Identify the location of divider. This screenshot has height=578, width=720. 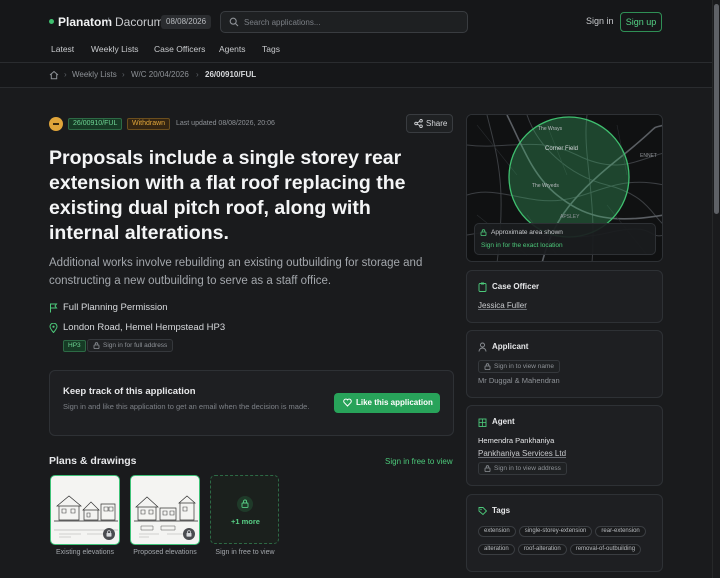
(356, 87).